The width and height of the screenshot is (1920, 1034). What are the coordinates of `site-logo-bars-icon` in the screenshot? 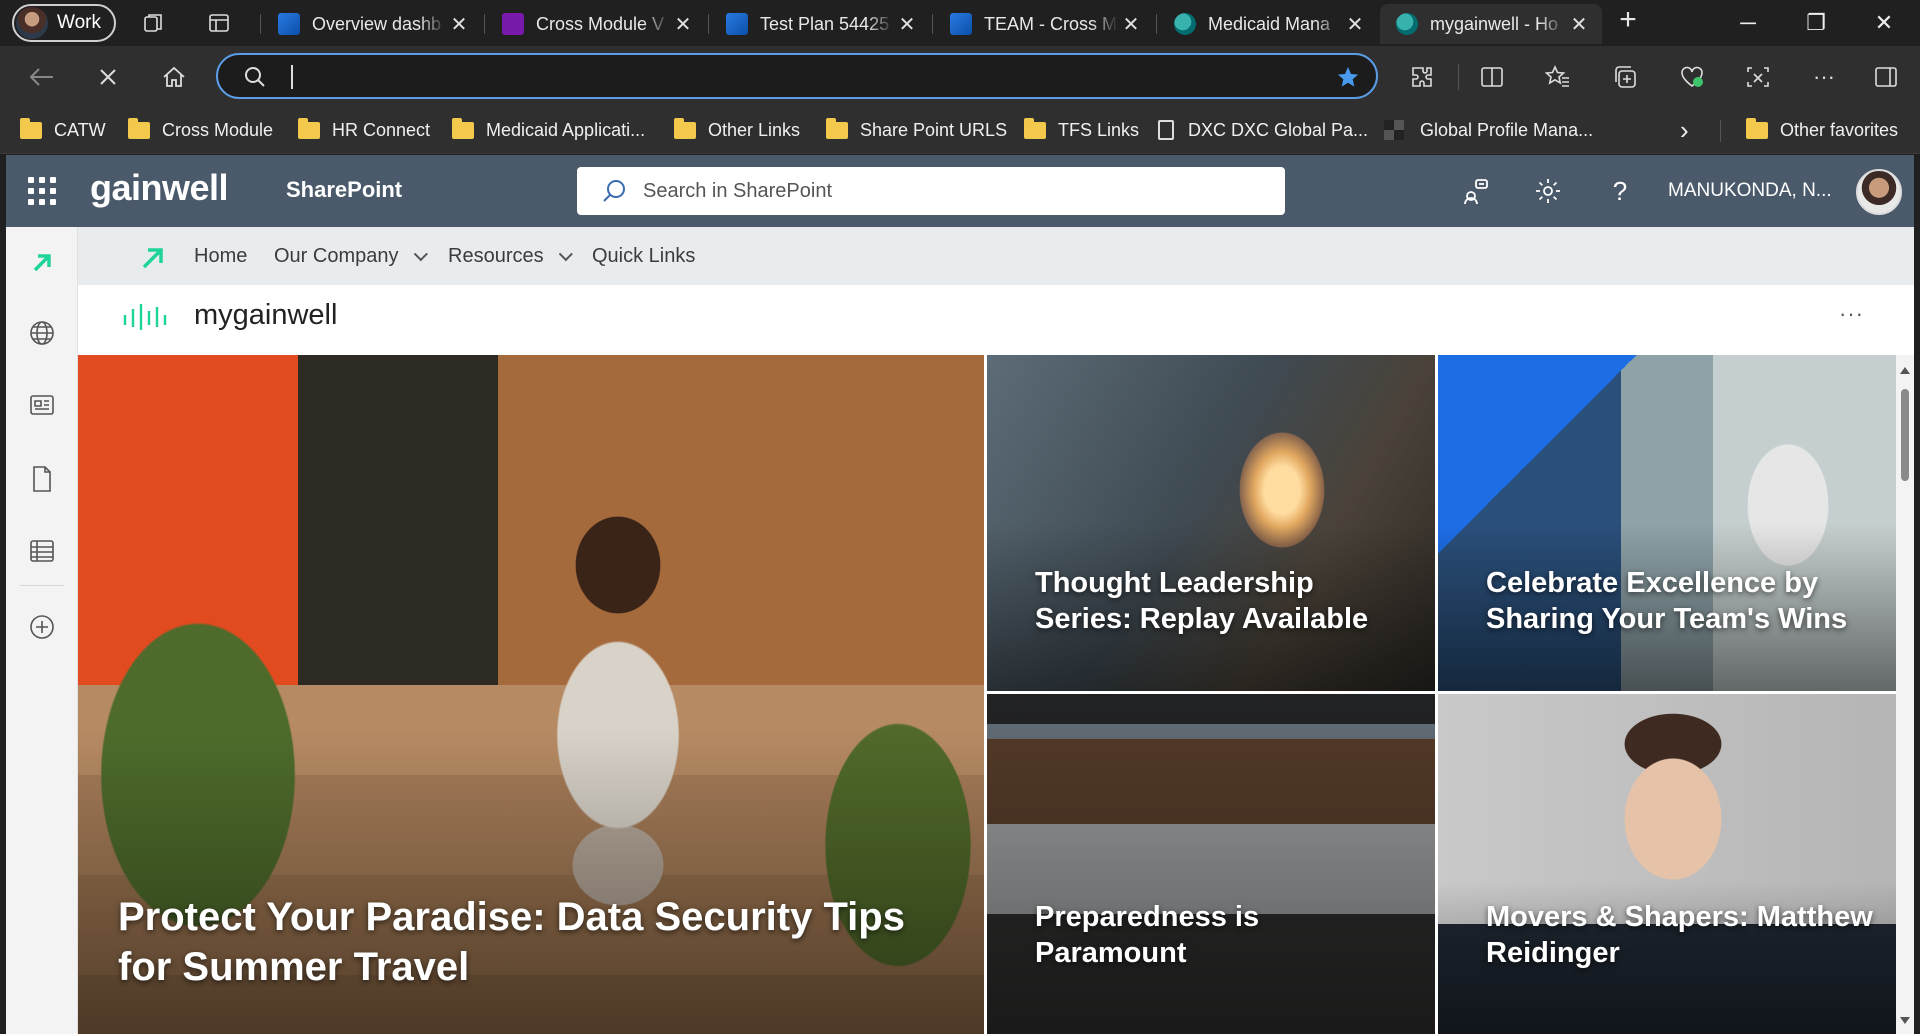 It's located at (147, 319).